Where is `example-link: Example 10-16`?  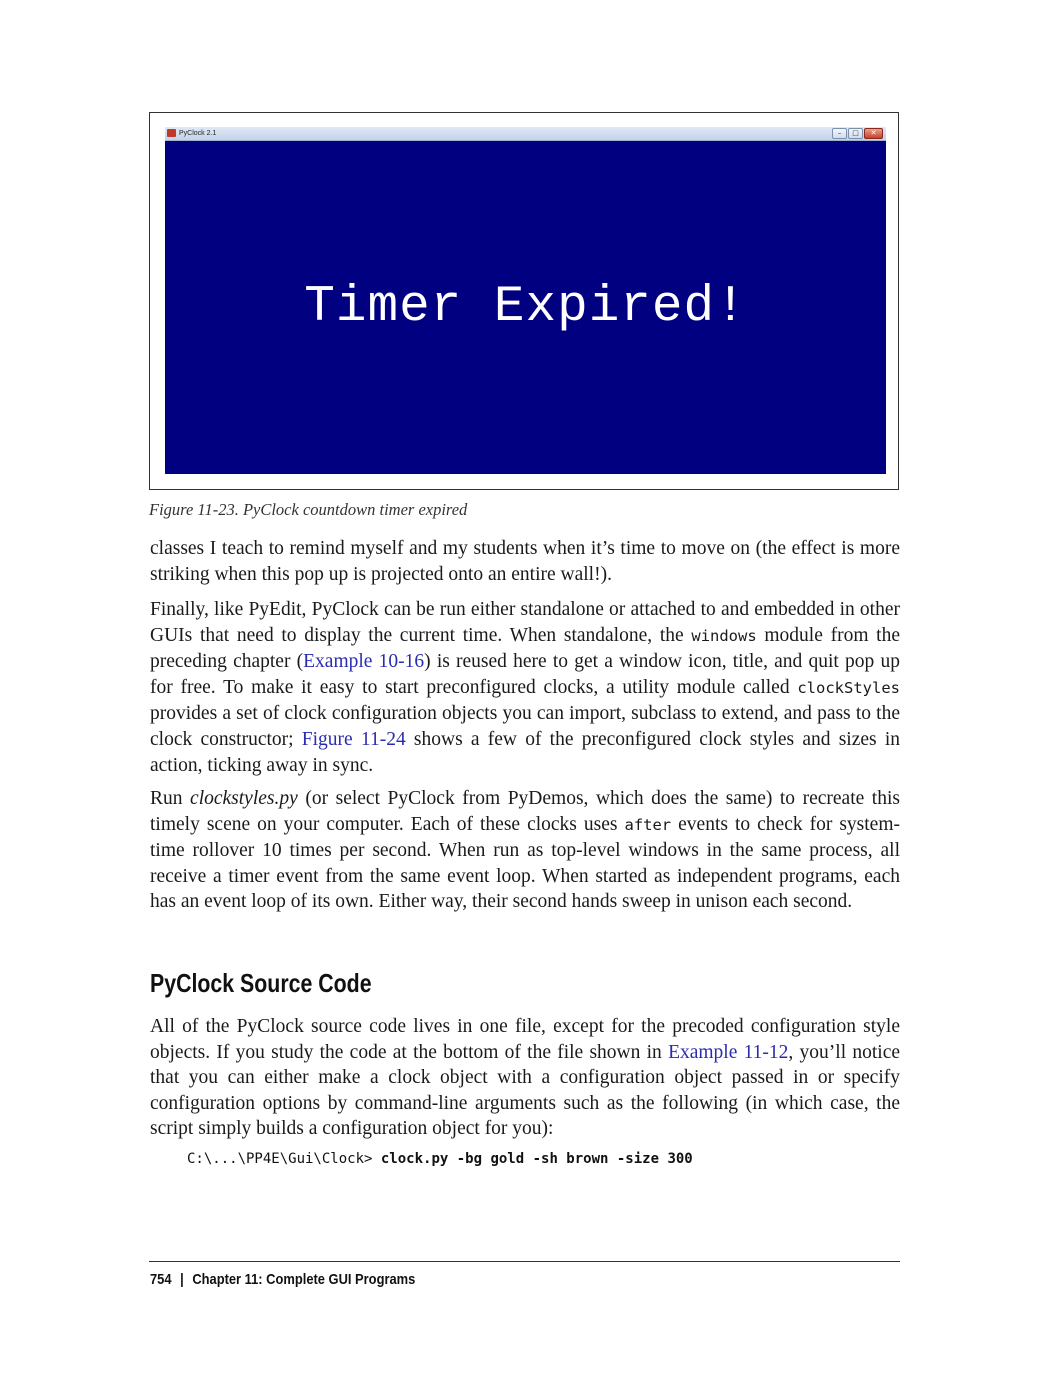
example-link: Example 10-16 is located at coordinates (363, 661).